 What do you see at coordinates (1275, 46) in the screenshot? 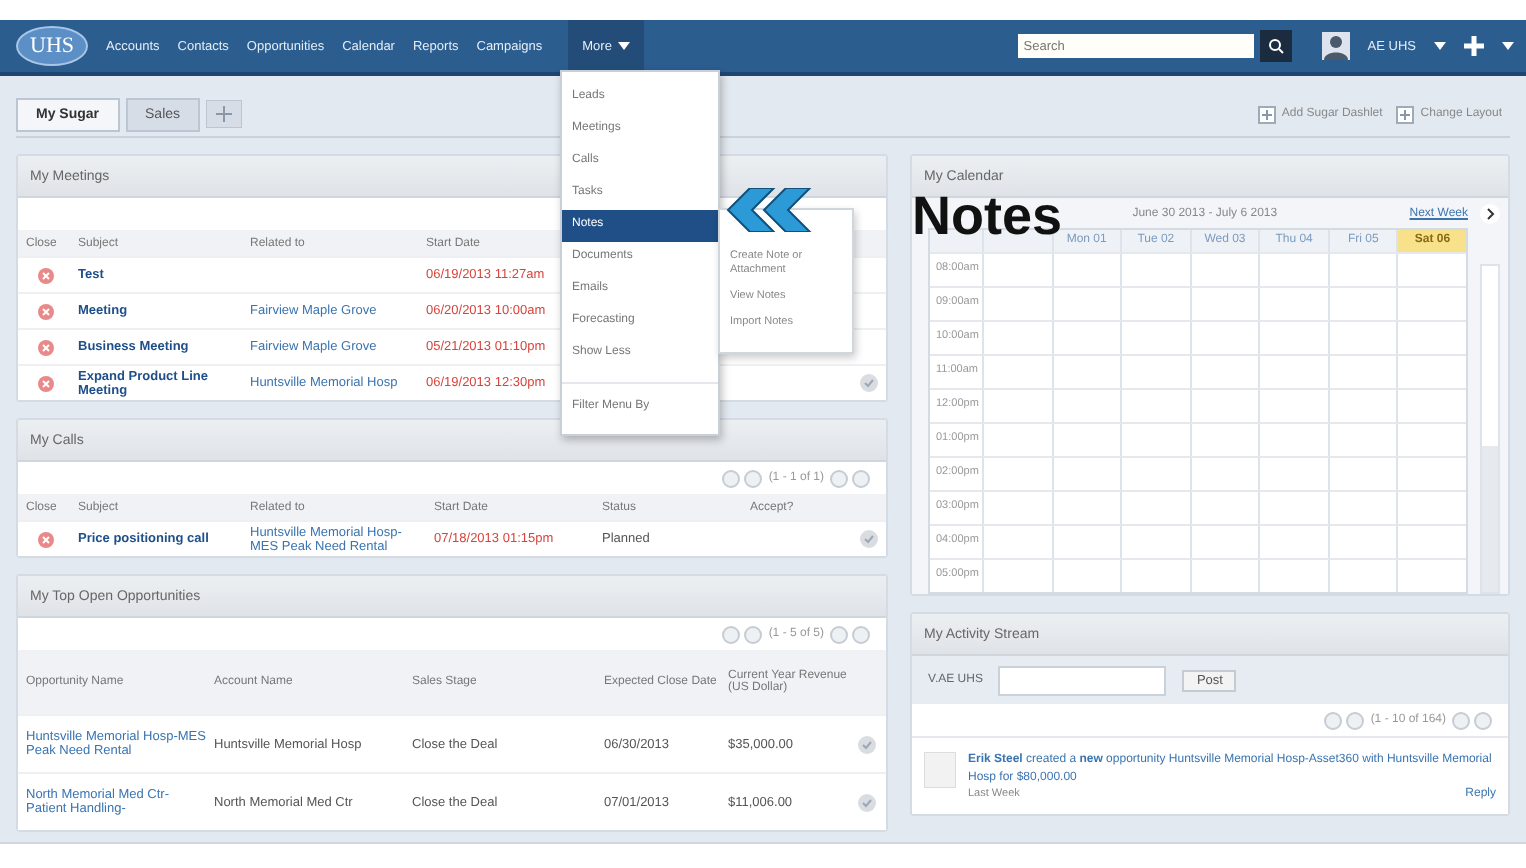
I see `search-icon` at bounding box center [1275, 46].